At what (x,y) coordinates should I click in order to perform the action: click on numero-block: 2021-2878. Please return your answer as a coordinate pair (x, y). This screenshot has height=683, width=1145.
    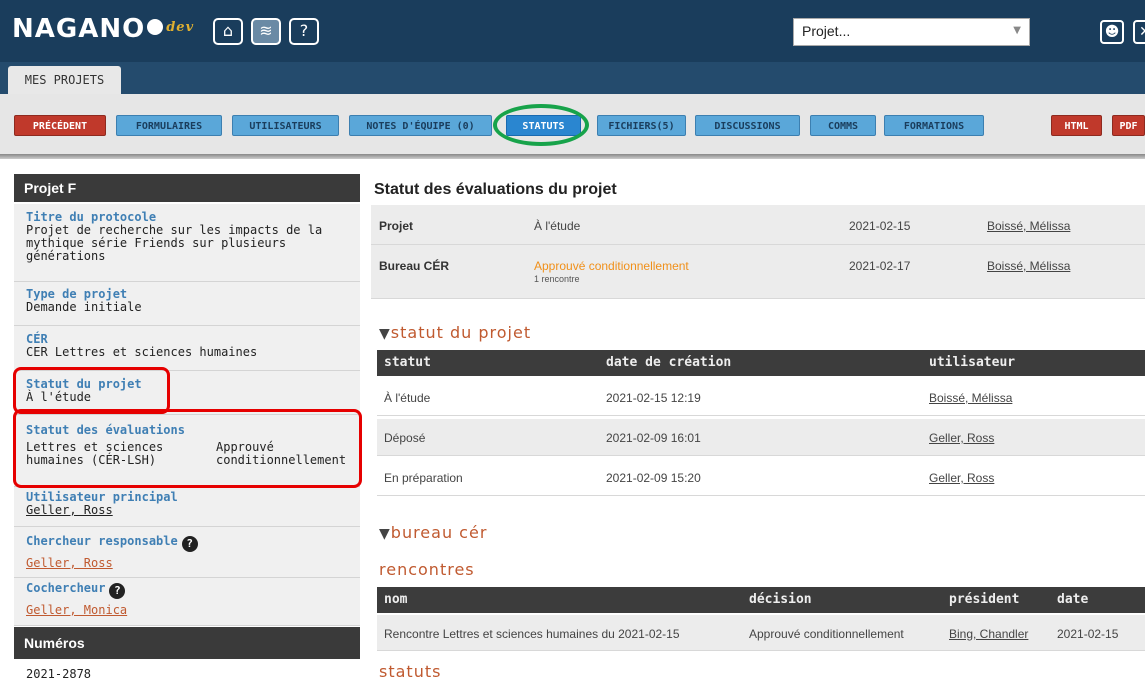
    Looking at the image, I should click on (187, 671).